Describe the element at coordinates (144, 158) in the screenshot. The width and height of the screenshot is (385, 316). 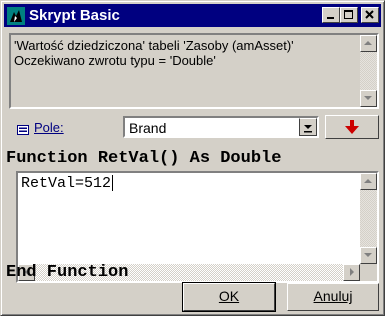
I see `function-header: Function RetVal() As Double` at that location.